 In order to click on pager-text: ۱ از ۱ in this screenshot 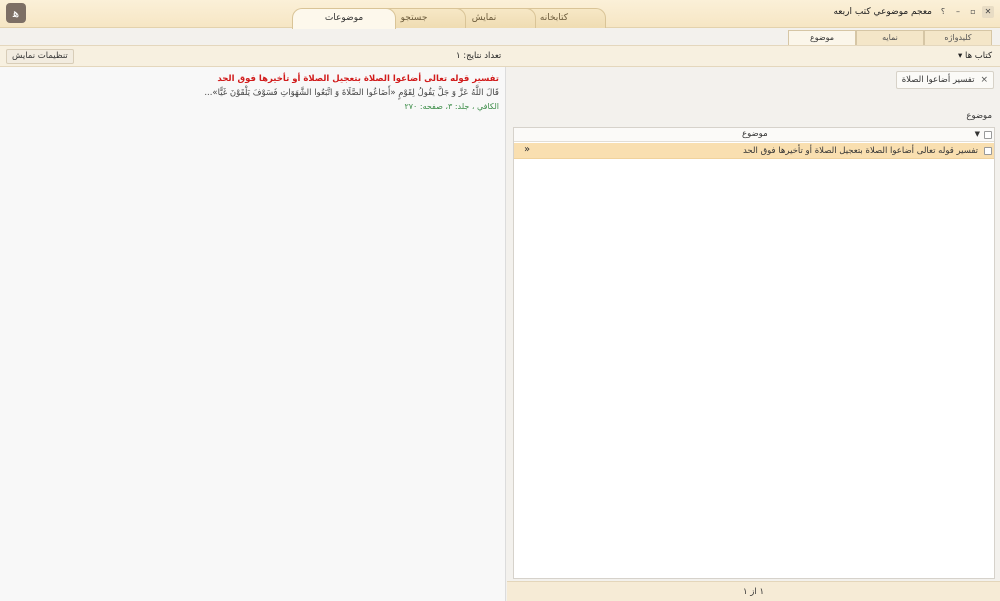, I will do `click(754, 592)`.